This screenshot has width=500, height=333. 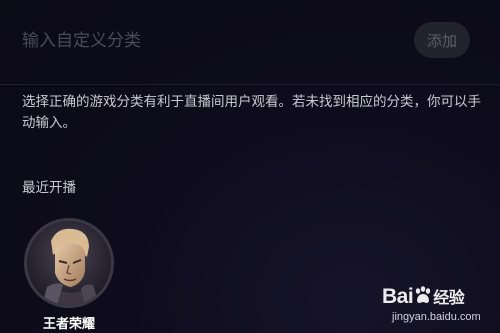 I want to click on watermark-logo-prefix: Bai, so click(x=398, y=296).